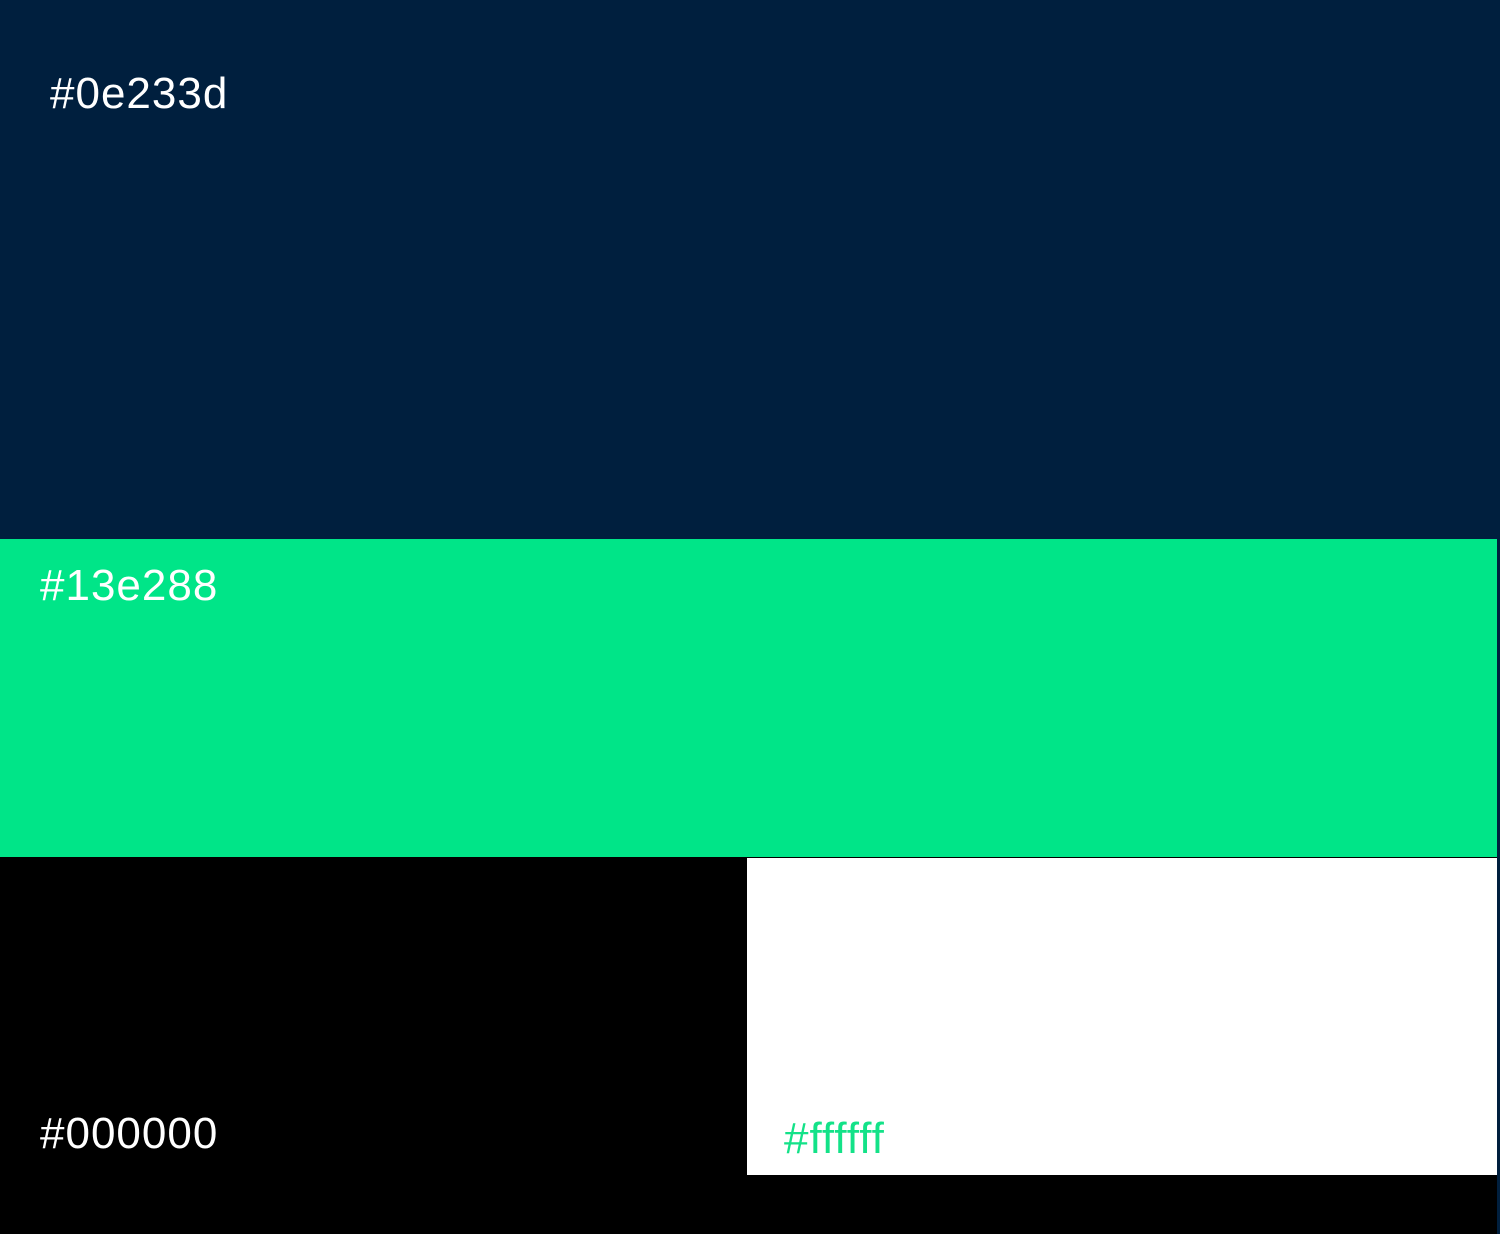  I want to click on swatch-navy-label: #0e233d, so click(139, 93).